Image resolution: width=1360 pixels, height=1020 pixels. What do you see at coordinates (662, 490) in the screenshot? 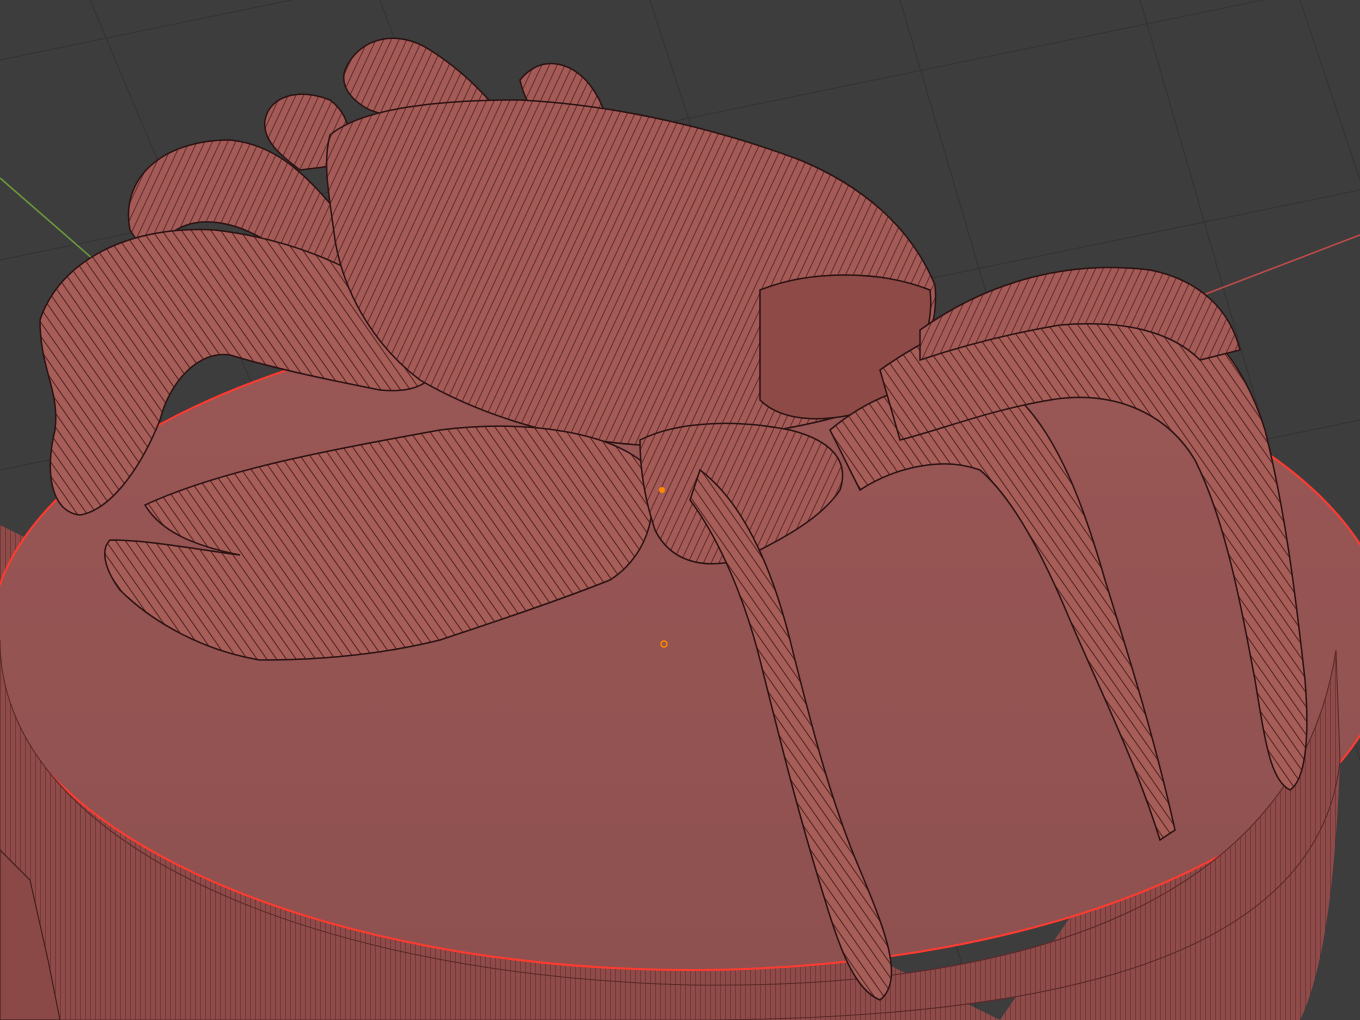
I see `object-origin-crab` at bounding box center [662, 490].